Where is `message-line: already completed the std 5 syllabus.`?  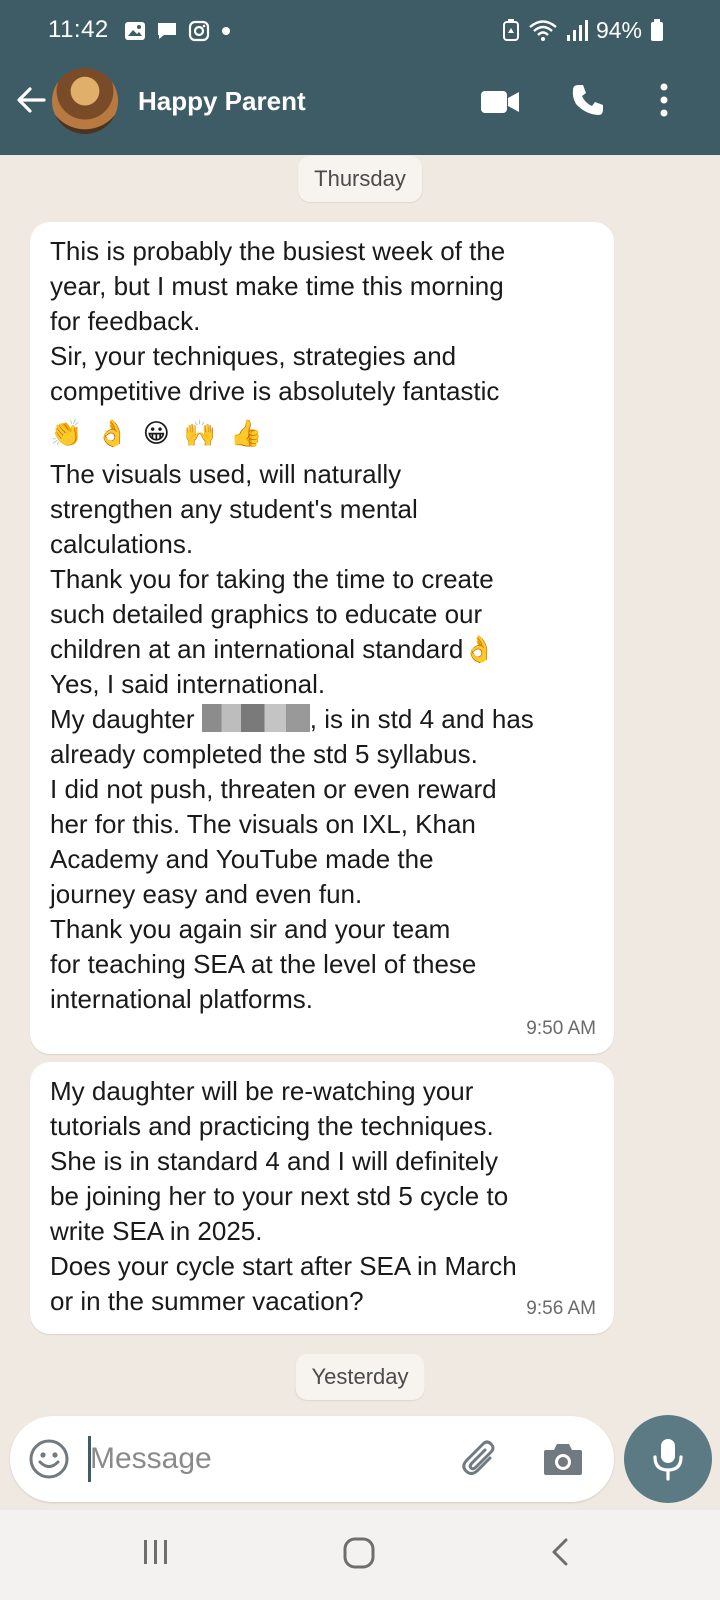
message-line: already completed the std 5 syllabus. is located at coordinates (264, 754).